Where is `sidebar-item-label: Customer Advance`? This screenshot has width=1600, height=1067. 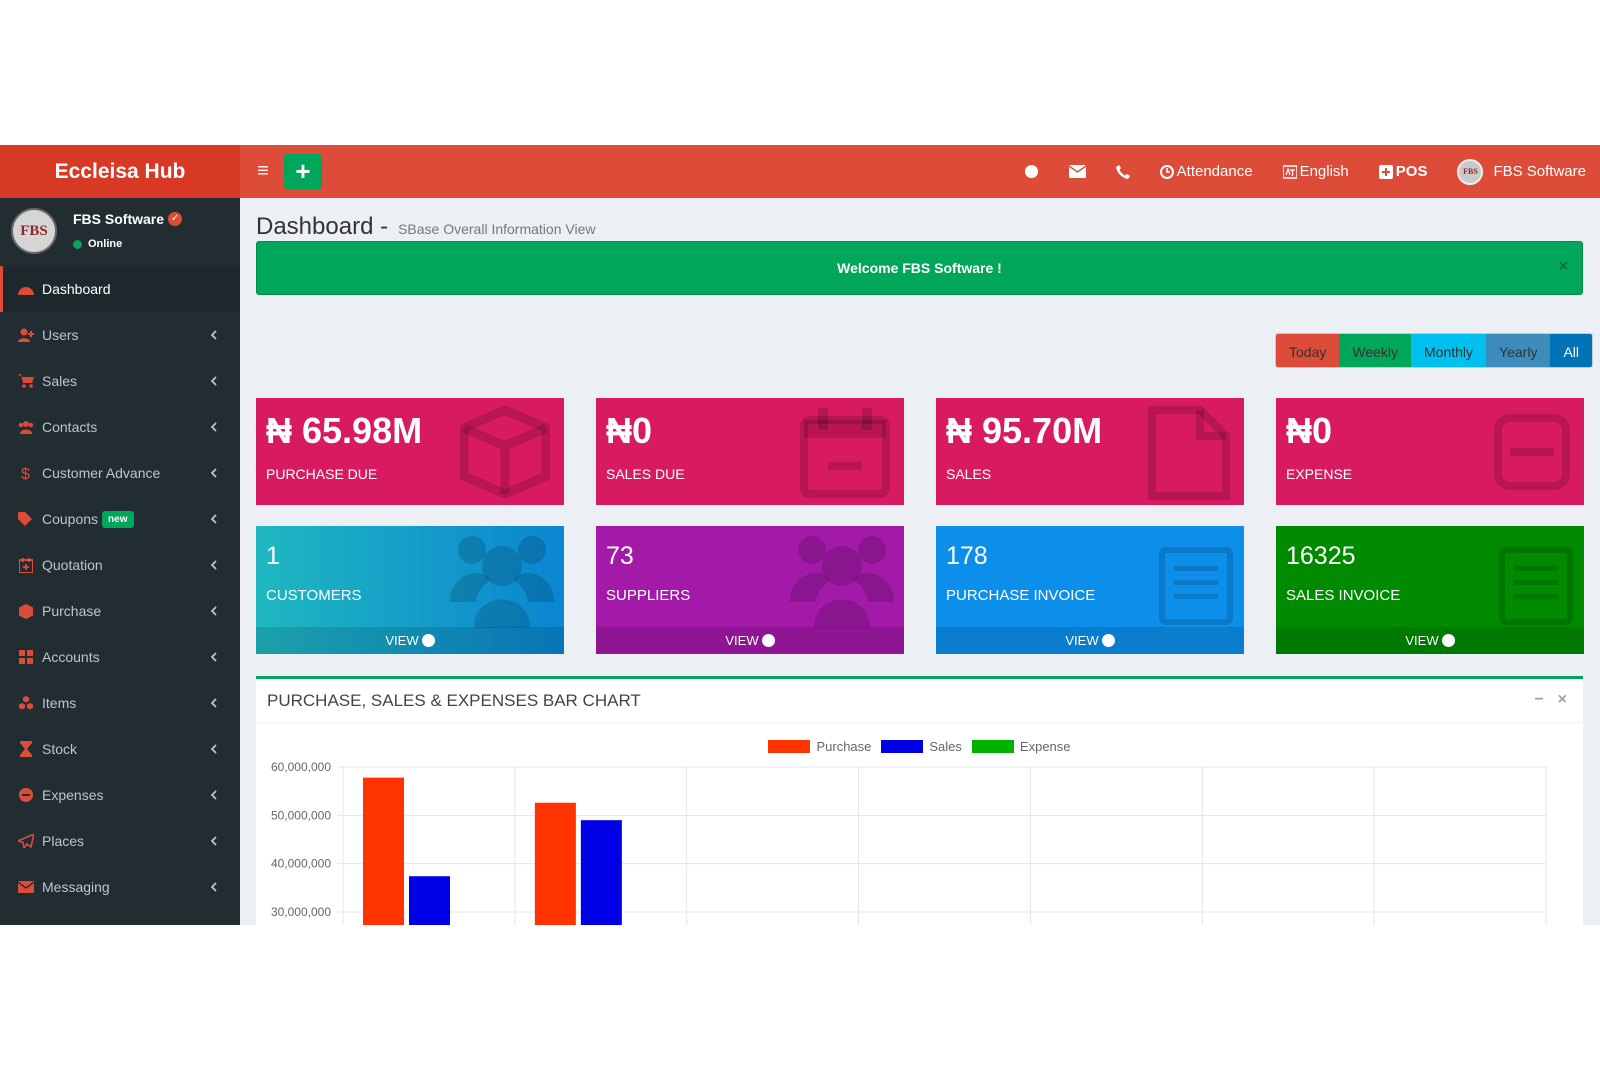 sidebar-item-label: Customer Advance is located at coordinates (101, 473).